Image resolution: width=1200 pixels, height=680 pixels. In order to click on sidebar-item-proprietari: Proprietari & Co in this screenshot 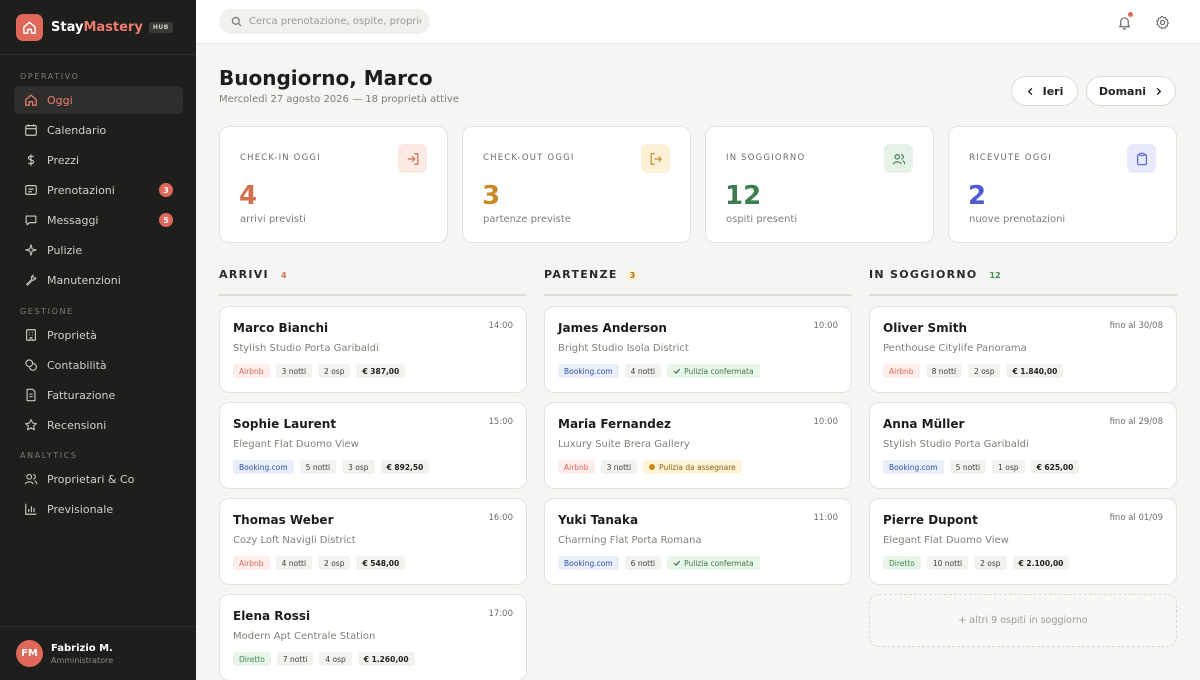, I will do `click(98, 479)`.